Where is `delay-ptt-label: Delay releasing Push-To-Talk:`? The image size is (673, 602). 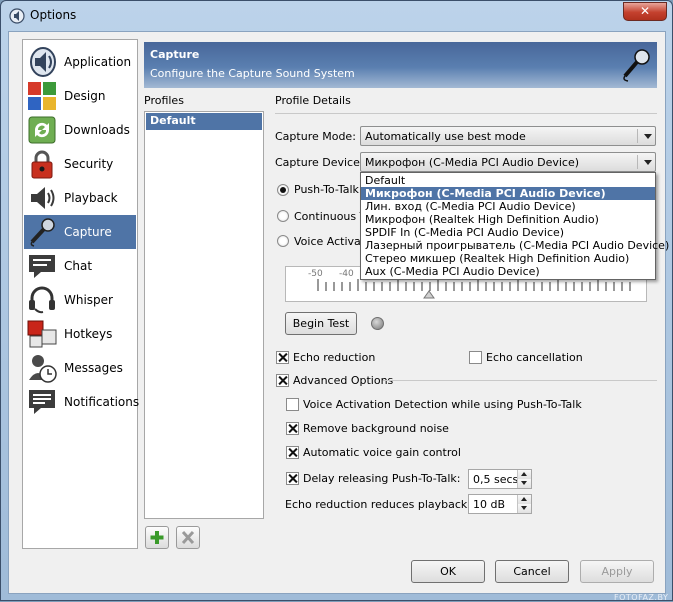 delay-ptt-label: Delay releasing Push-To-Talk: is located at coordinates (382, 478).